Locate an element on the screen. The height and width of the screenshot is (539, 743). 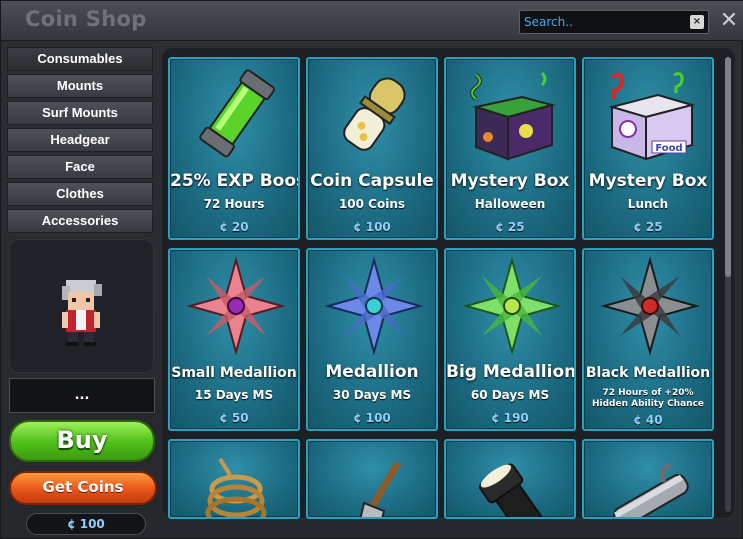
item-subtitle: 60 Days MS is located at coordinates (510, 395).